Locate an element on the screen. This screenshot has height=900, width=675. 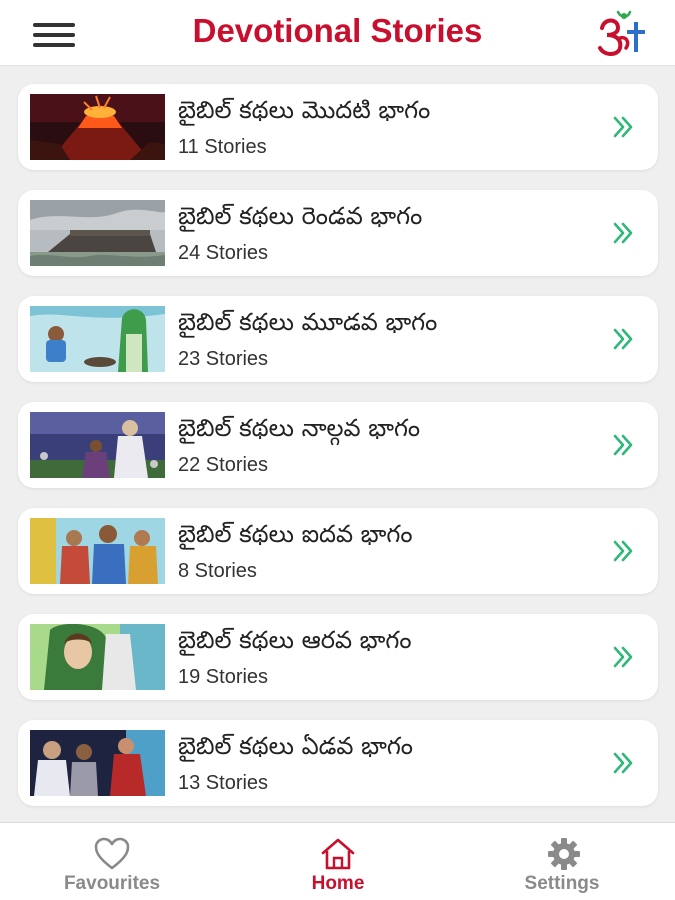
woman-illustration is located at coordinates (97, 657).